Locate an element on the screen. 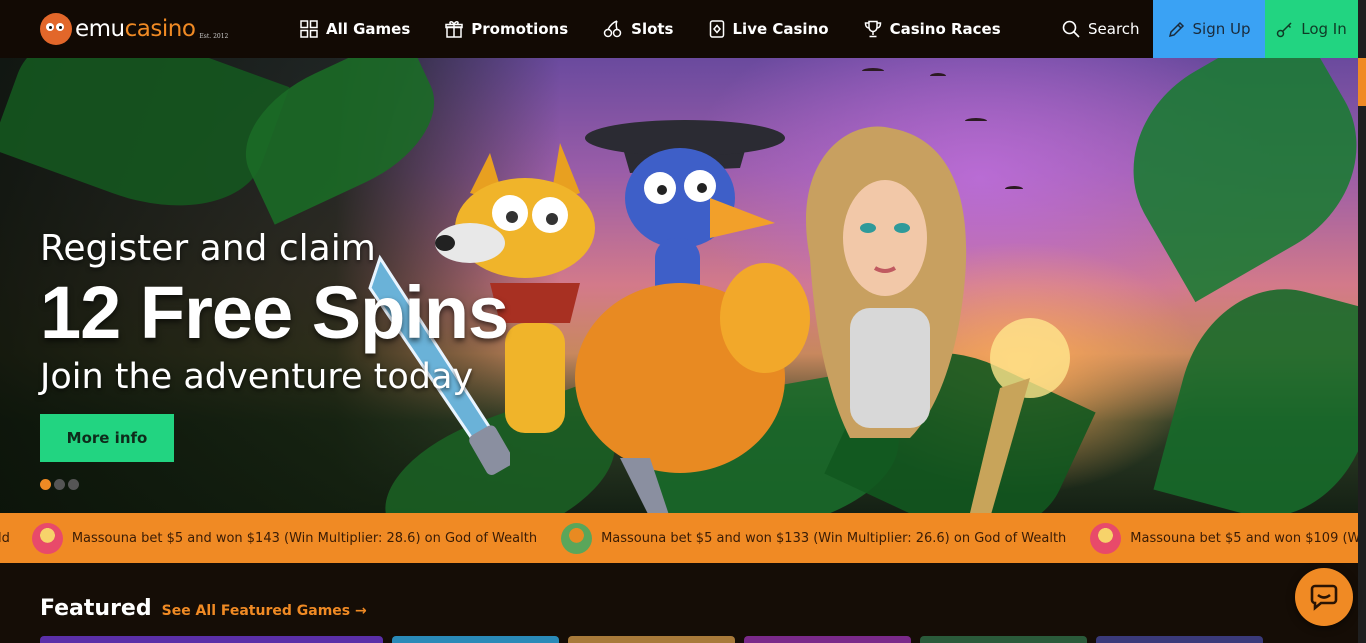 The width and height of the screenshot is (1366, 643). ticker-fragment: old is located at coordinates (5, 538).